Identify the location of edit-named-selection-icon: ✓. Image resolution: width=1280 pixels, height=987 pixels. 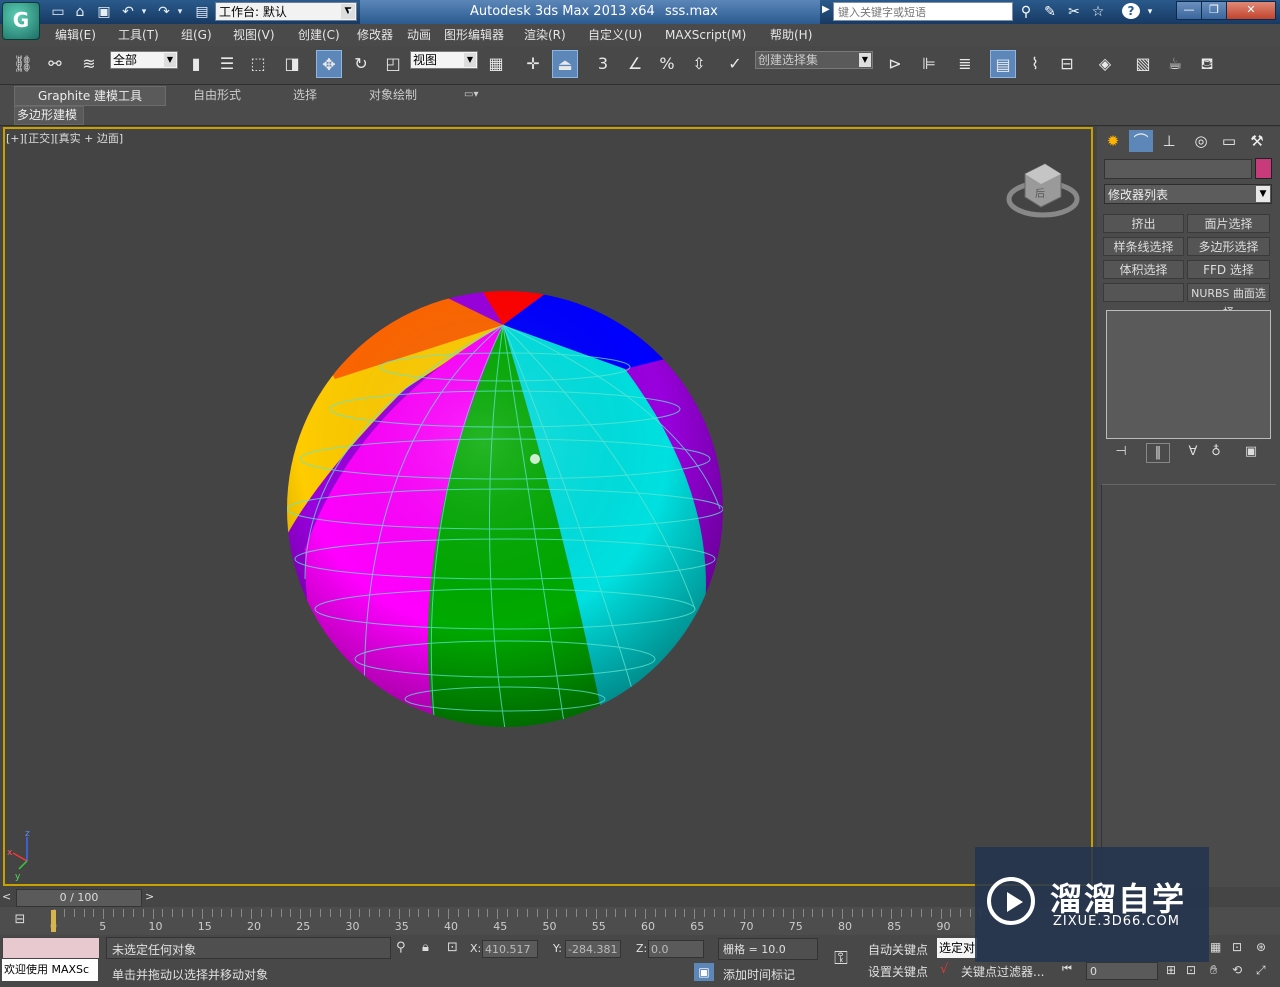
(735, 64).